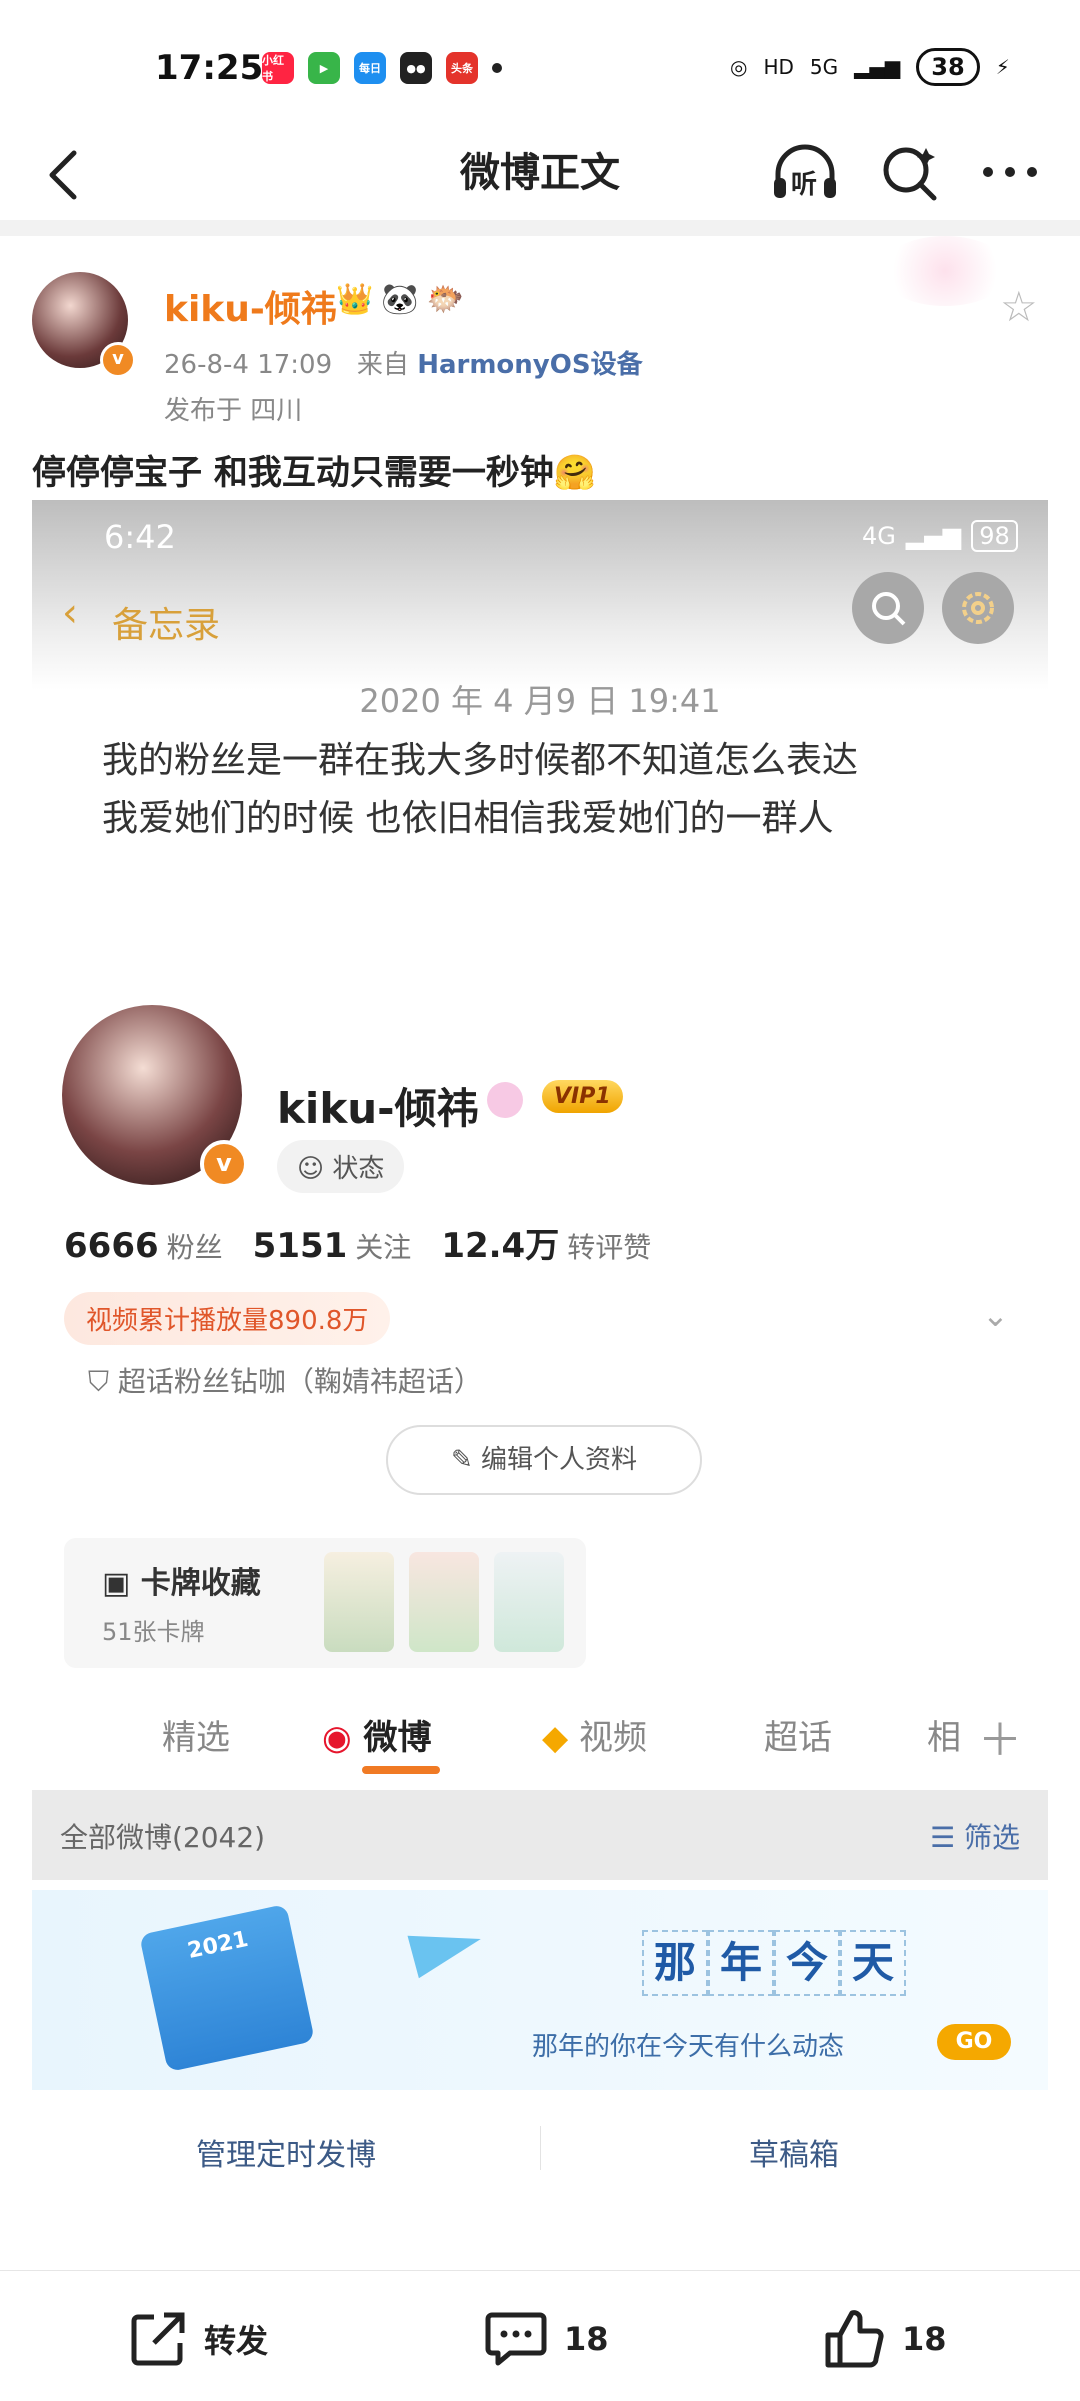  Describe the element at coordinates (807, 1963) in the screenshot. I see `banner-char: 今` at that location.